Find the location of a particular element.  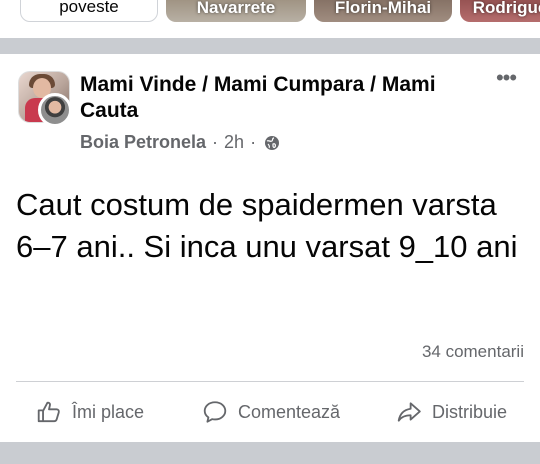

share-label: Distribuie is located at coordinates (470, 411).